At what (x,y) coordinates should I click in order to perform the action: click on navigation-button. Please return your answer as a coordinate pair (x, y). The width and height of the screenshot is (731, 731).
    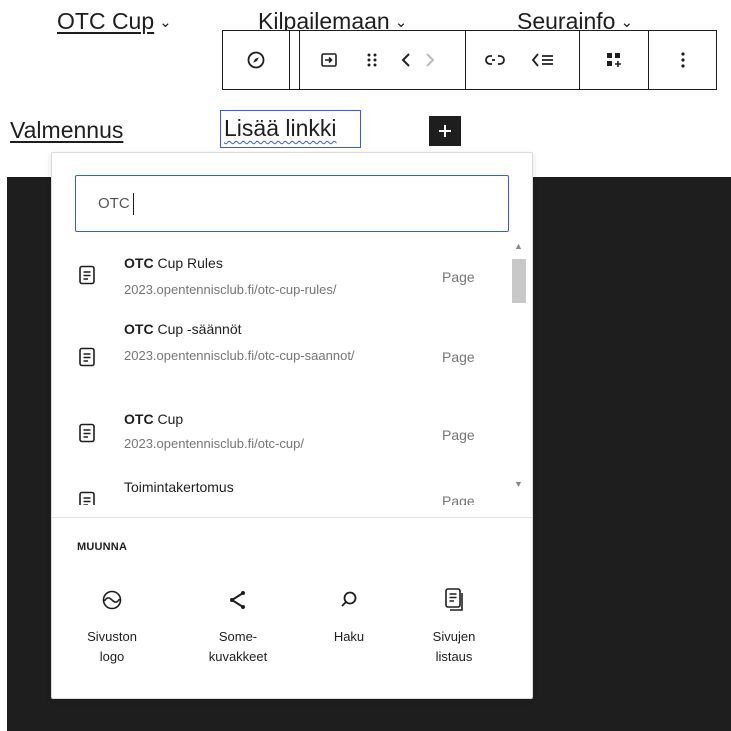
    Looking at the image, I should click on (256, 60).